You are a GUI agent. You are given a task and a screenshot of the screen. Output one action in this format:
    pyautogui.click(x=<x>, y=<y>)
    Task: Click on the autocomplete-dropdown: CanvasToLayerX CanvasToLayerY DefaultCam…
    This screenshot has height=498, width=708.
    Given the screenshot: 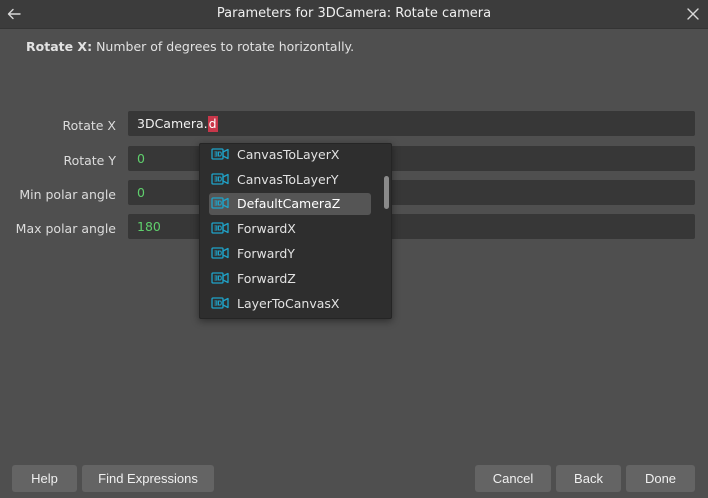 What is the action you would take?
    pyautogui.click(x=295, y=231)
    